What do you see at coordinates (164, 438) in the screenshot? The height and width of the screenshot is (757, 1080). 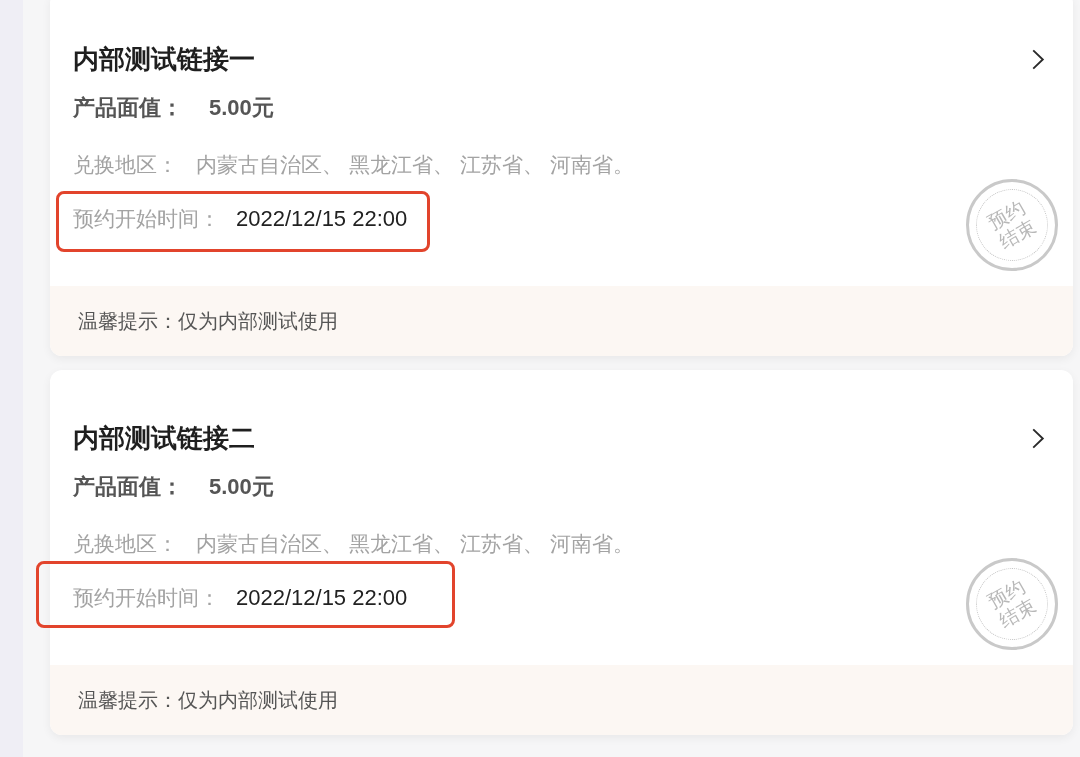 I see `card-title: 内部测试链接二` at bounding box center [164, 438].